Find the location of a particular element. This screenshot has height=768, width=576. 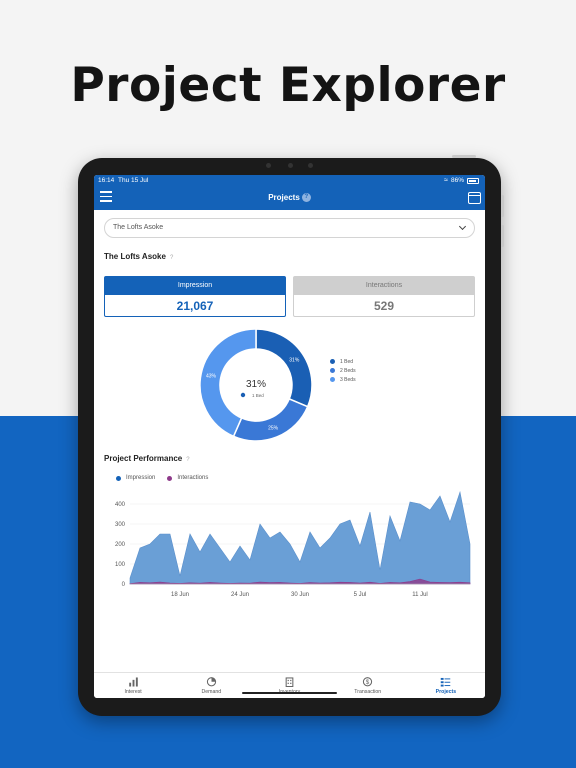

app-header: 16:14 Thu 15 Jul ≈ 86% Projects? is located at coordinates (289, 192).